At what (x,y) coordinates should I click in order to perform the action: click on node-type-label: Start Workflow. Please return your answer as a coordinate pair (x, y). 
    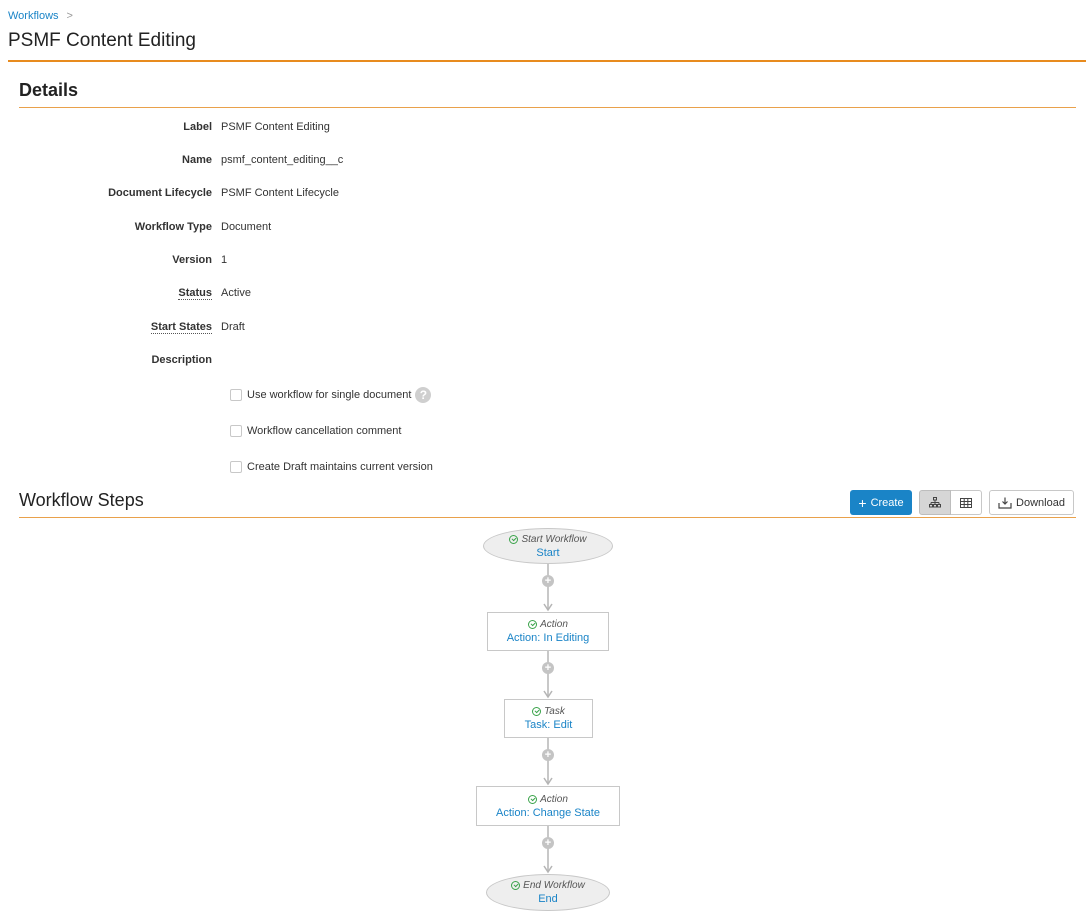
    Looking at the image, I should click on (554, 539).